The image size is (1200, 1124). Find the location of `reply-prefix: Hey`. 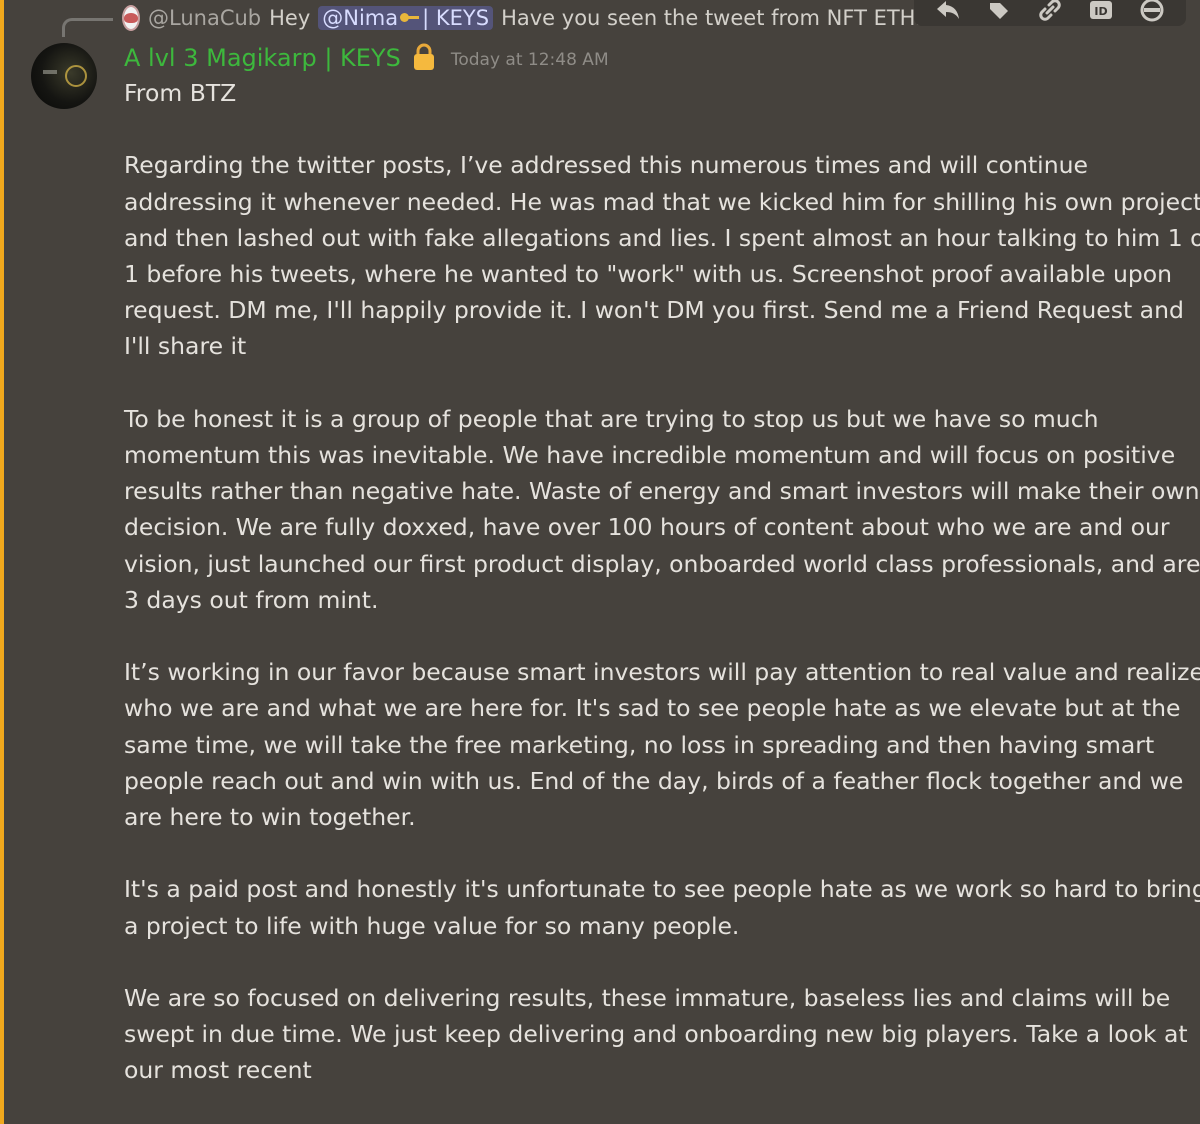

reply-prefix: Hey is located at coordinates (290, 18).